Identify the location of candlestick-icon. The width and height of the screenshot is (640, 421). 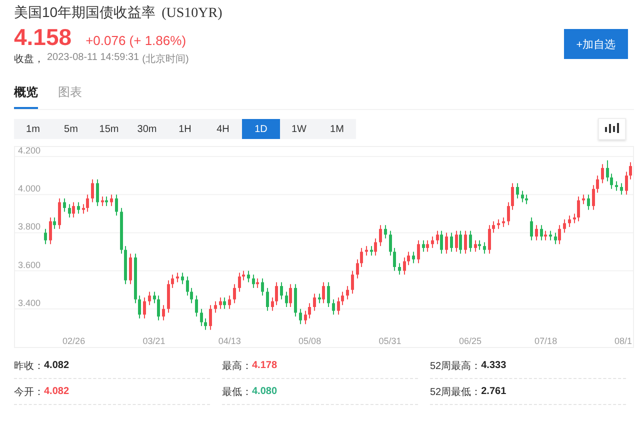
(612, 129).